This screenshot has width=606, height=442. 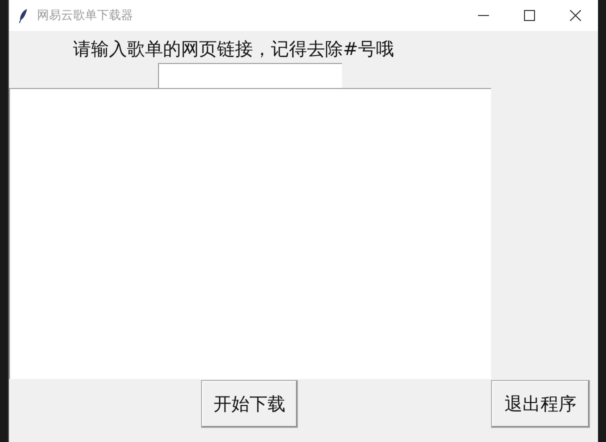 I want to click on close-icon, so click(x=575, y=15).